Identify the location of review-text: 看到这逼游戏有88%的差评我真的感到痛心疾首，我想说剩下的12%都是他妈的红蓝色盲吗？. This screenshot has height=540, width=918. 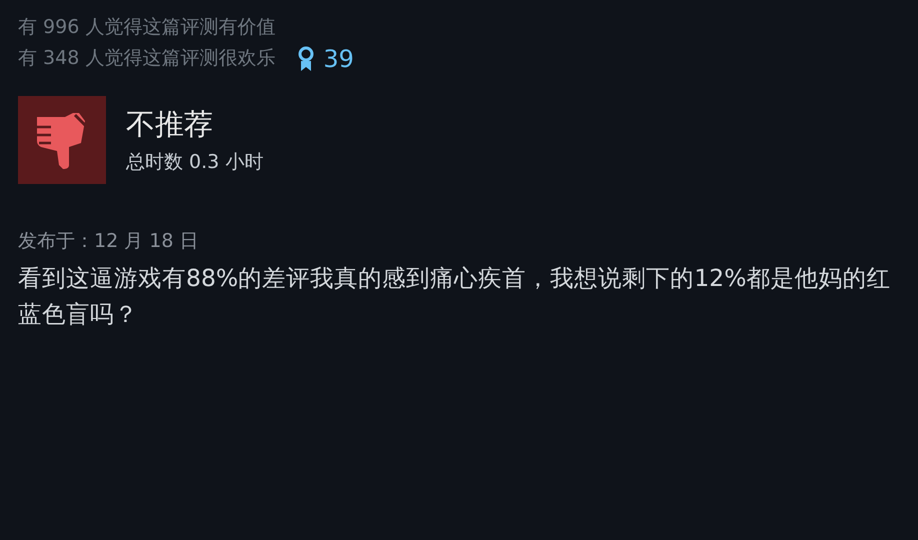
(455, 296).